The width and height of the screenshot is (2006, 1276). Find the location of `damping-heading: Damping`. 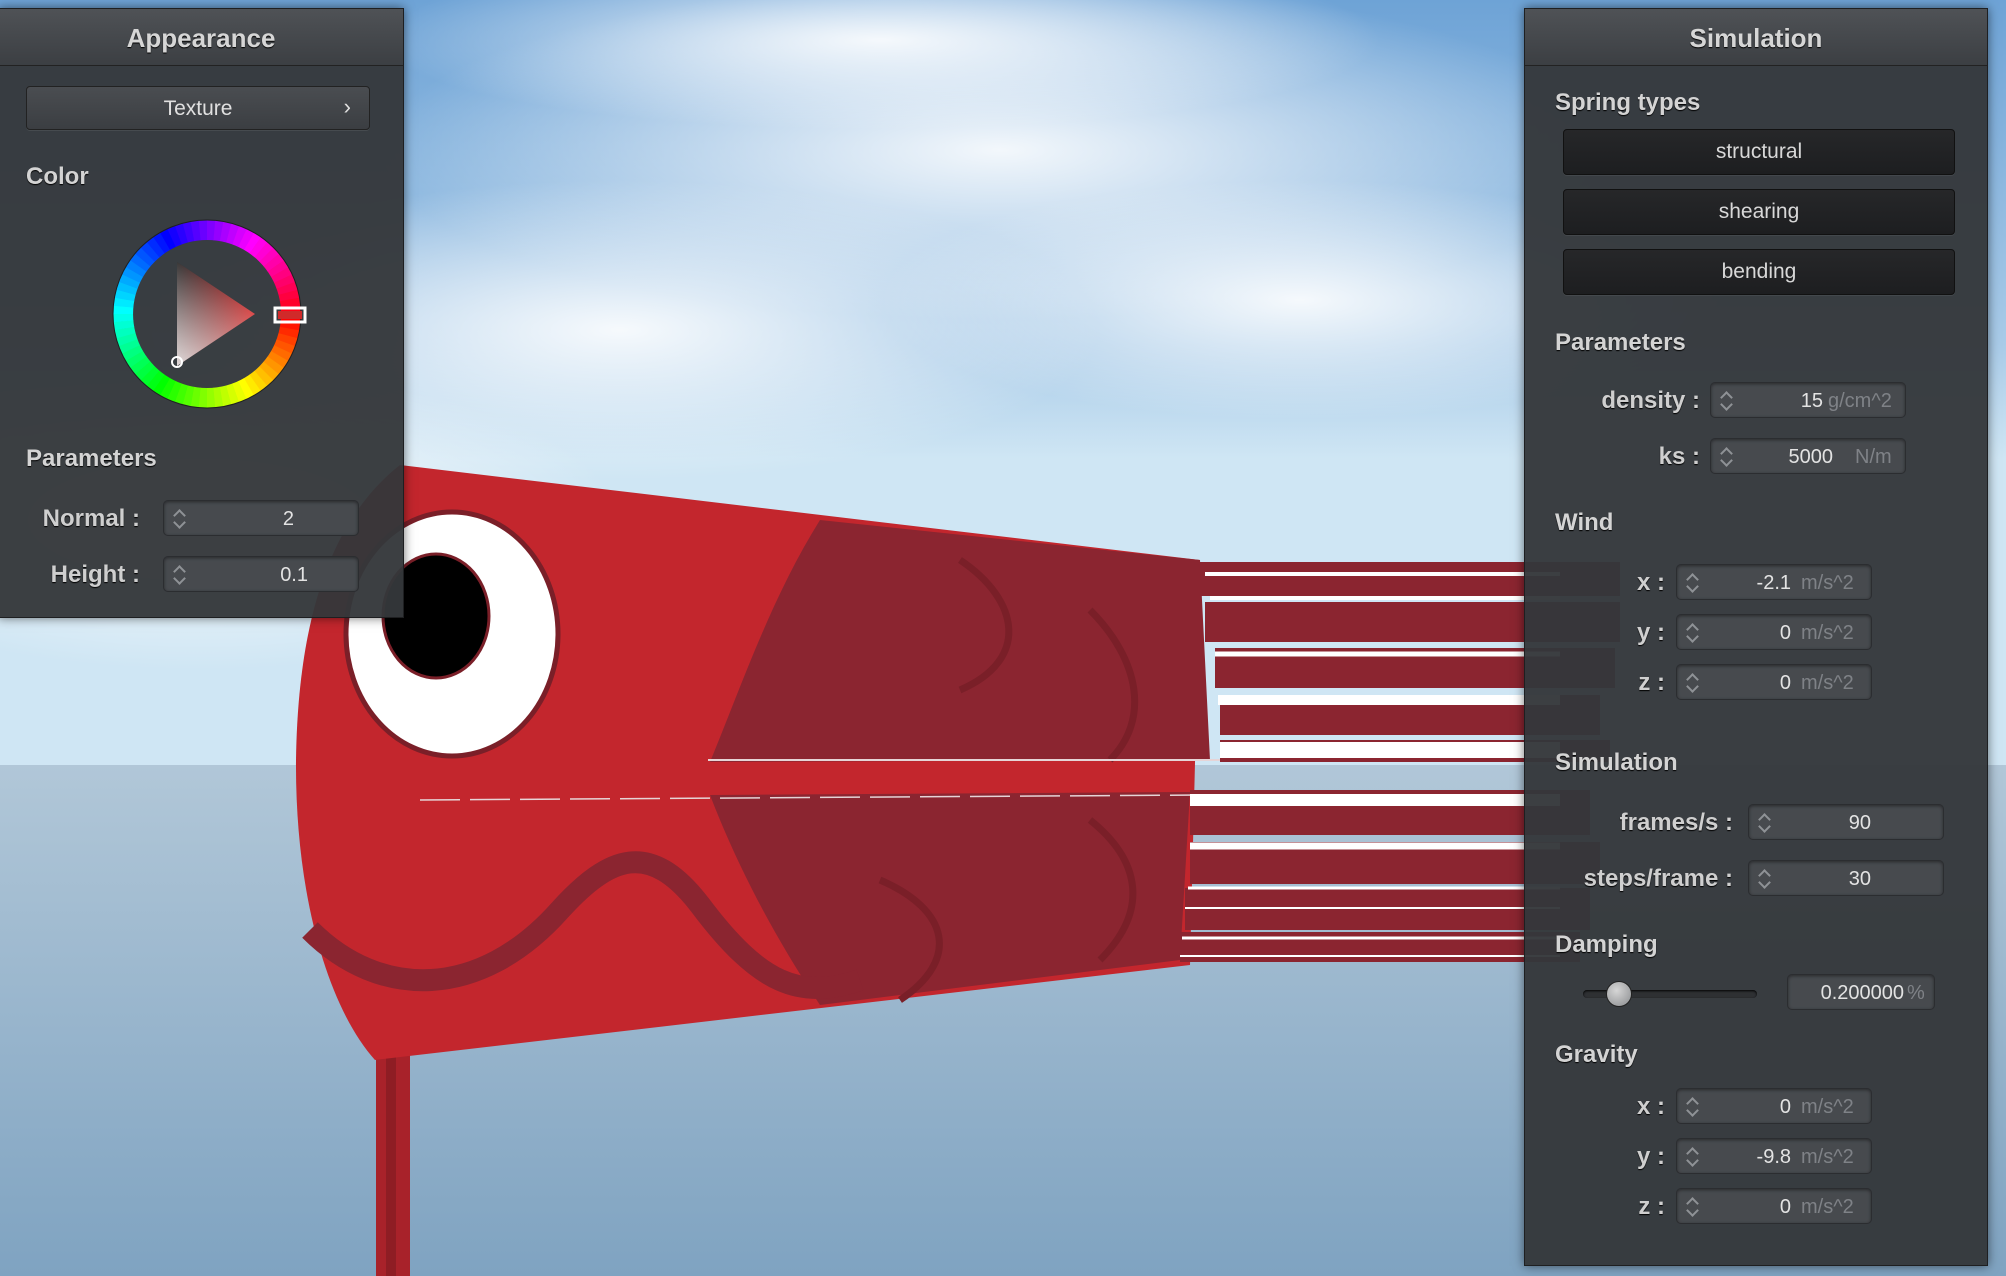

damping-heading: Damping is located at coordinates (1606, 944).